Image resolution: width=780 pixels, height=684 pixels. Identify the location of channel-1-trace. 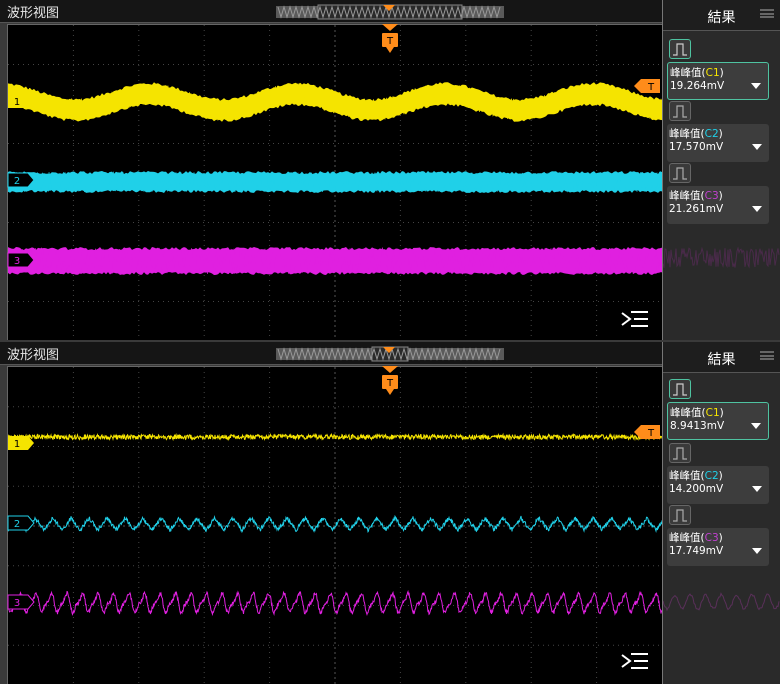
(335, 437).